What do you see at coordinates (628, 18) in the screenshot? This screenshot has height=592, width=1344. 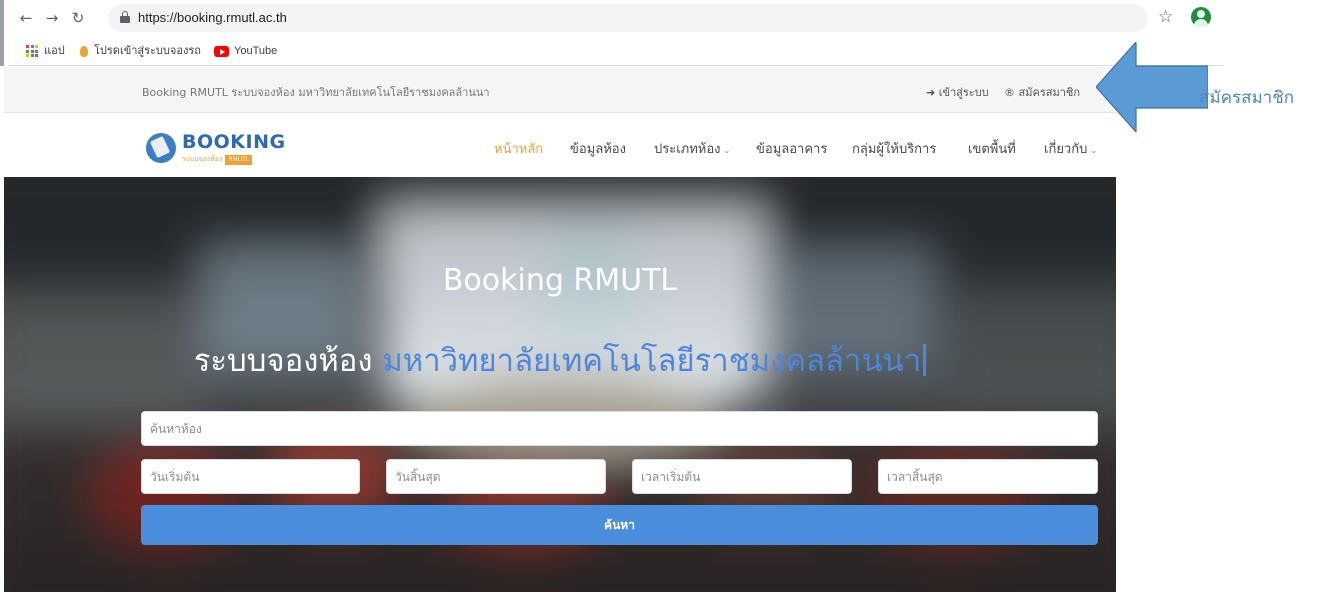 I see `address-bar: https://booking.rmutl.ac.th` at bounding box center [628, 18].